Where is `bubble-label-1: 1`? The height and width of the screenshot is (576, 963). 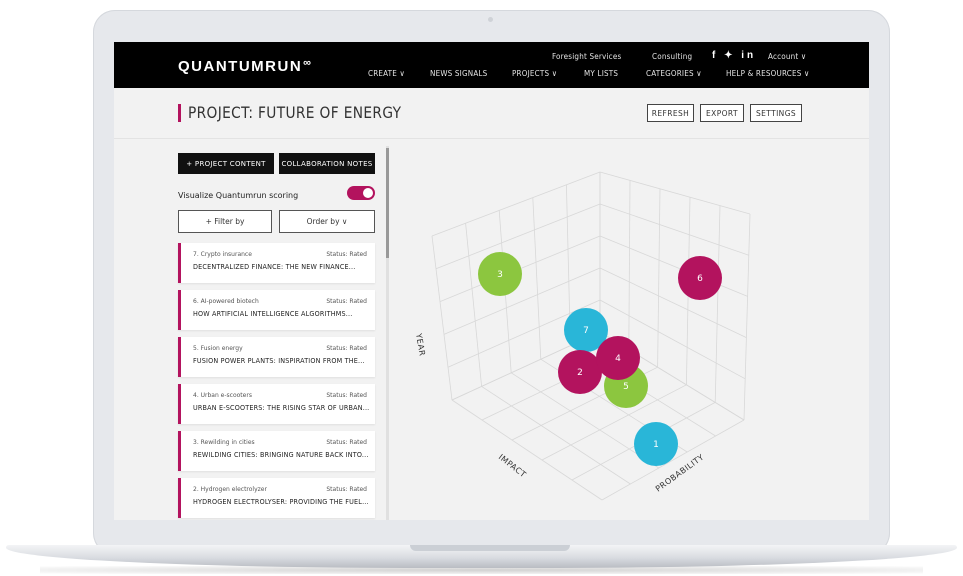
bubble-label-1: 1 is located at coordinates (656, 445).